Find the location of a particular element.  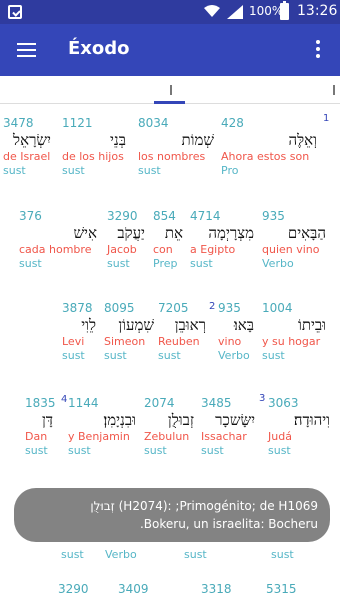

verse-number: 4 is located at coordinates (64, 399).